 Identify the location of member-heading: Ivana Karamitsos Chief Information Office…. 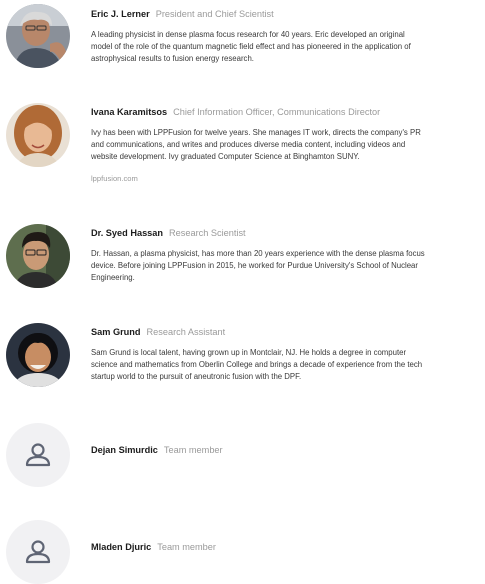
(288, 112).